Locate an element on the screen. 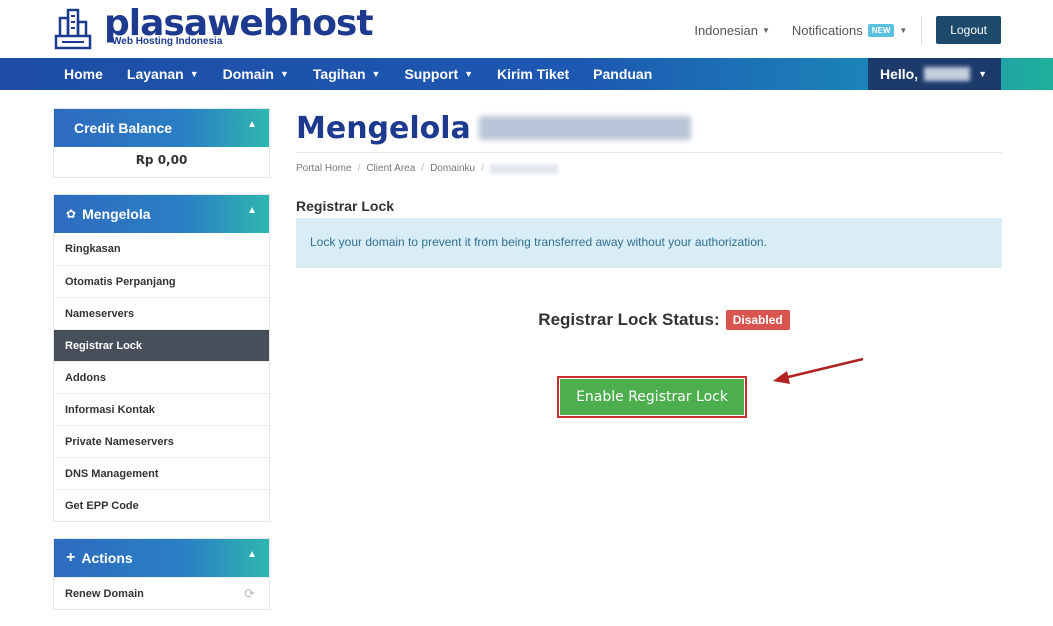 The height and width of the screenshot is (626, 1053). language-label: Indonesian is located at coordinates (726, 30).